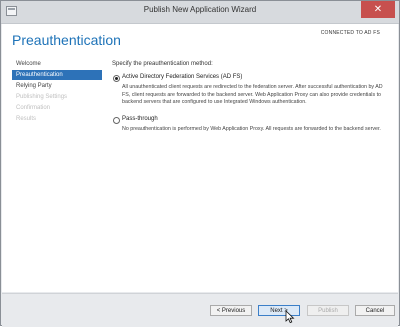 The image size is (400, 327). What do you see at coordinates (328, 310) in the screenshot?
I see `publish-button: Publish` at bounding box center [328, 310].